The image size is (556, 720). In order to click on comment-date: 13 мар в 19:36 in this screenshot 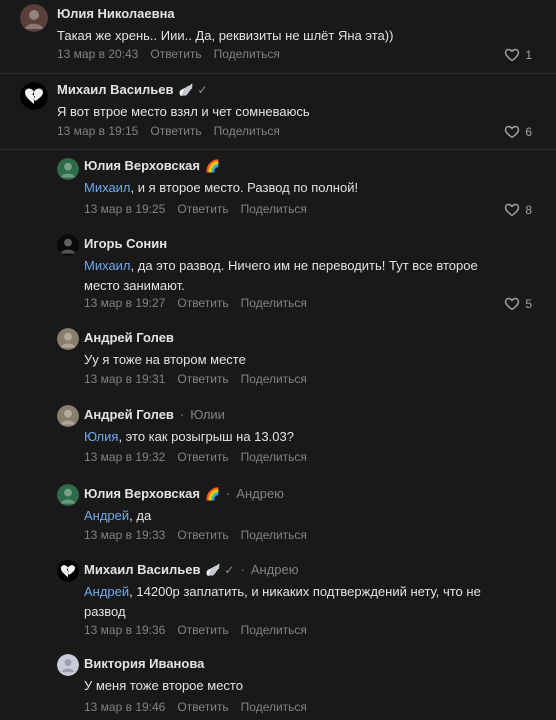, I will do `click(124, 630)`.